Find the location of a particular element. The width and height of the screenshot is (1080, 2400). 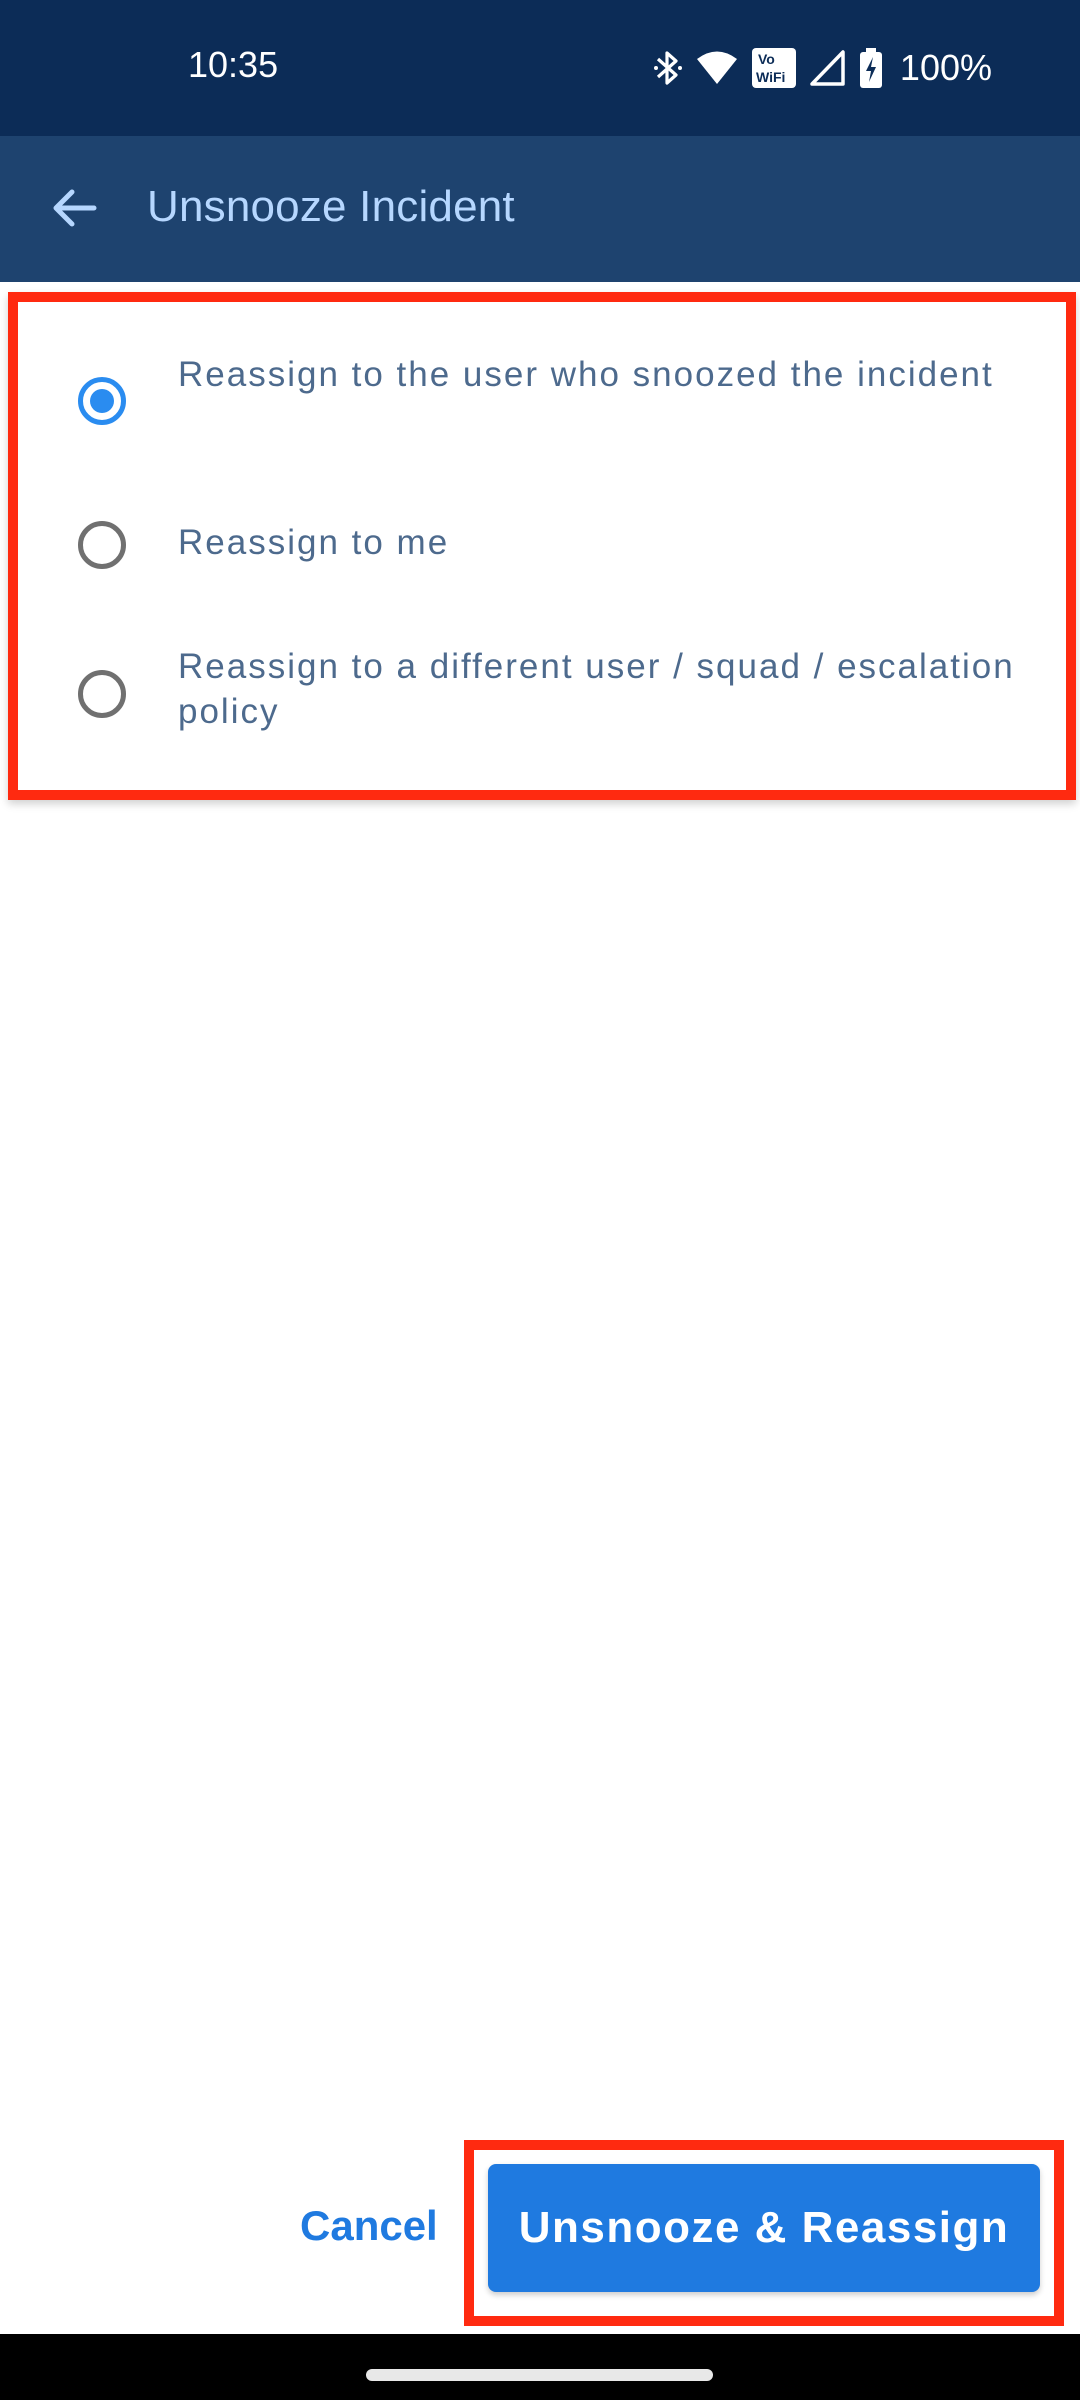

unsnooze-reassign-button: Unsnooze & Reassign is located at coordinates (764, 2228).